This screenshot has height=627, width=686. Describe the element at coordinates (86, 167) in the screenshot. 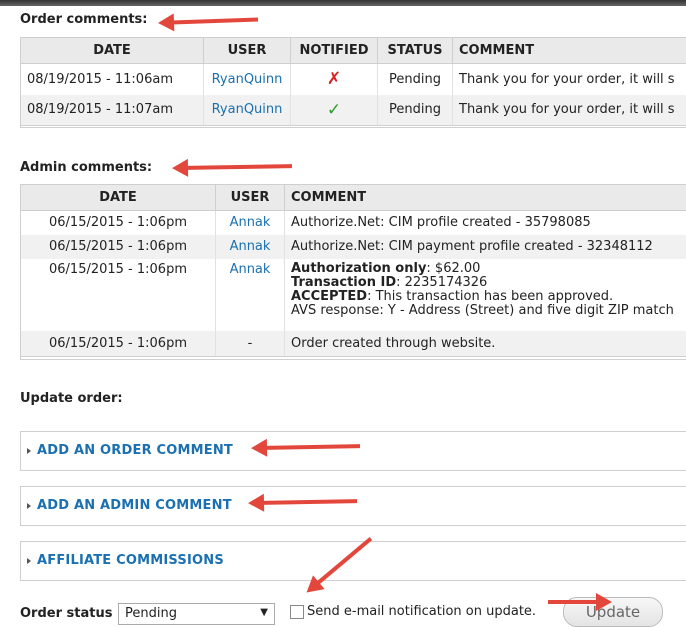

I see `admin-comments-title: Admin comments:` at that location.